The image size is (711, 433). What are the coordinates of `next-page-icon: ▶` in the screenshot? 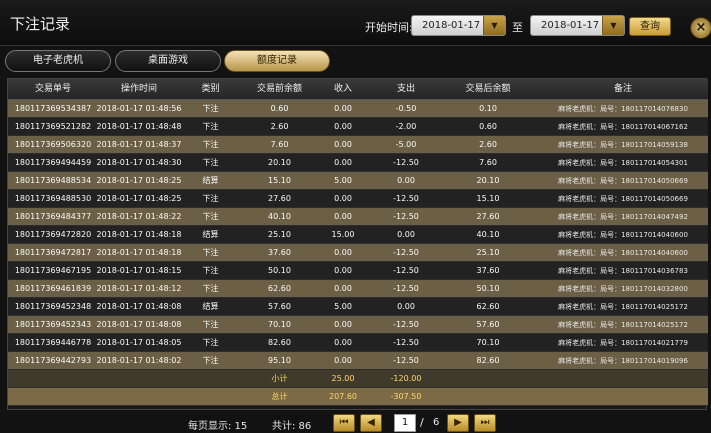 It's located at (458, 422).